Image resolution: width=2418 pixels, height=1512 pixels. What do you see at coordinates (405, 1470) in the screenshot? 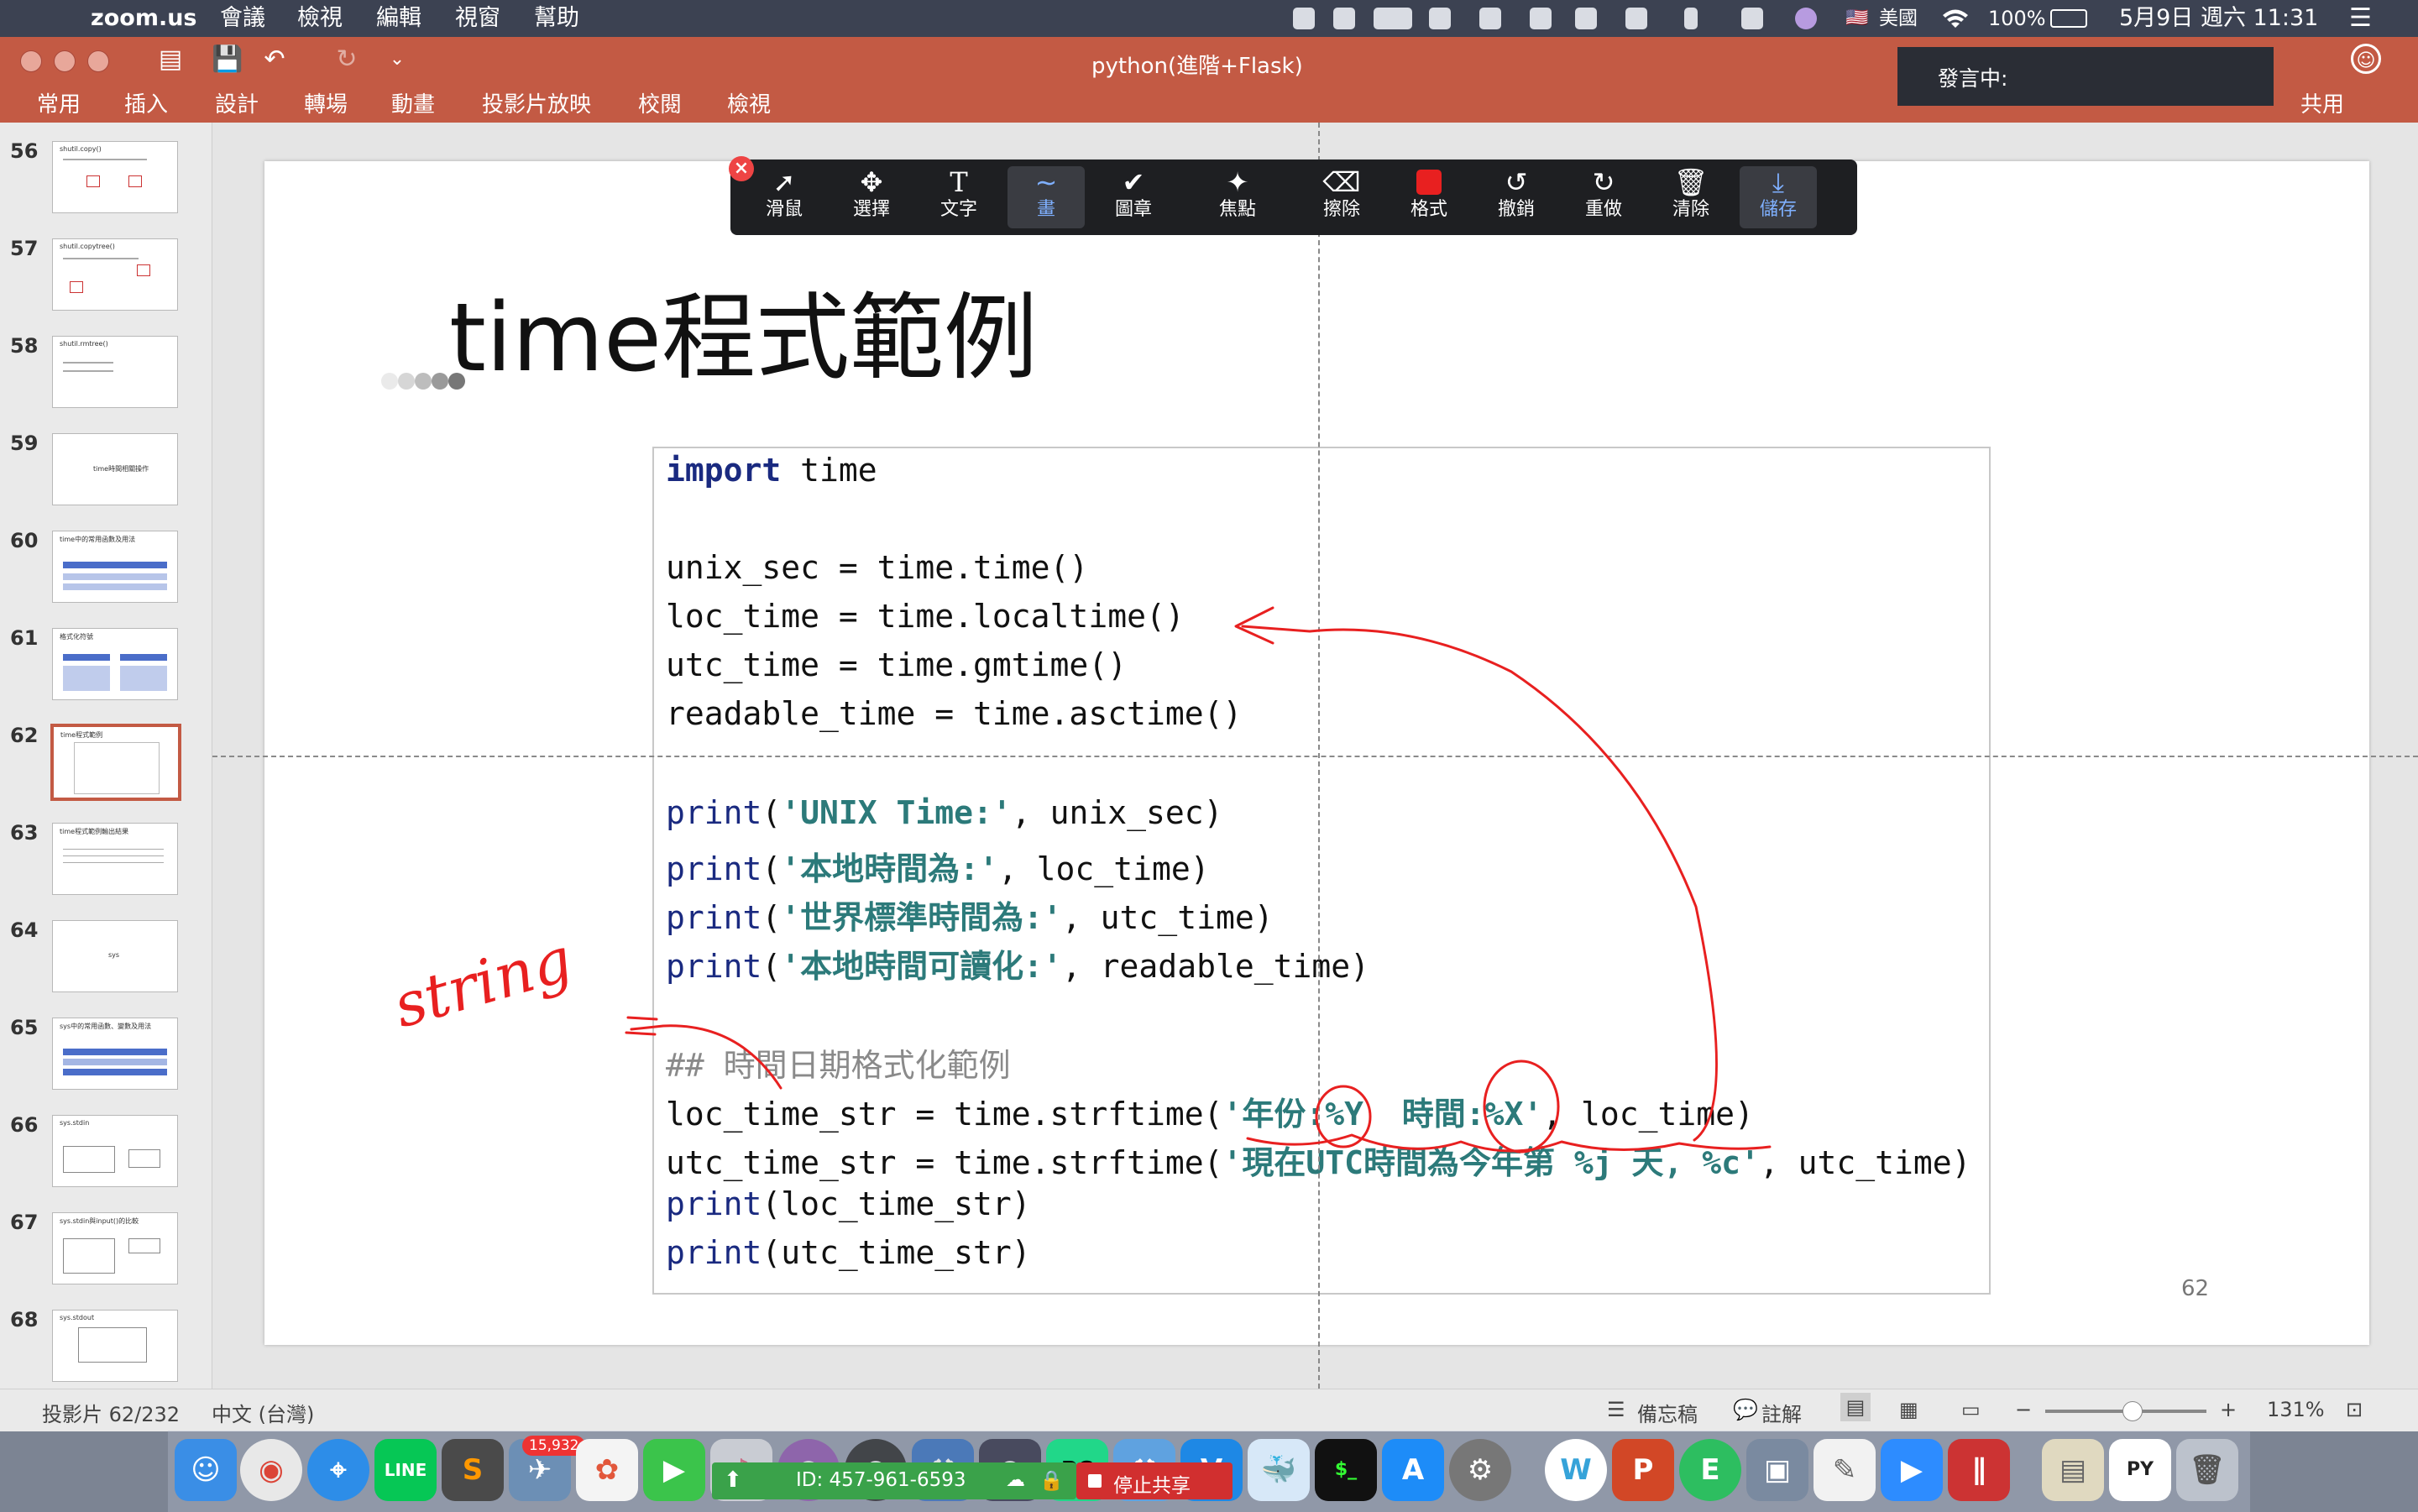
I see `line-icon: LINE` at bounding box center [405, 1470].